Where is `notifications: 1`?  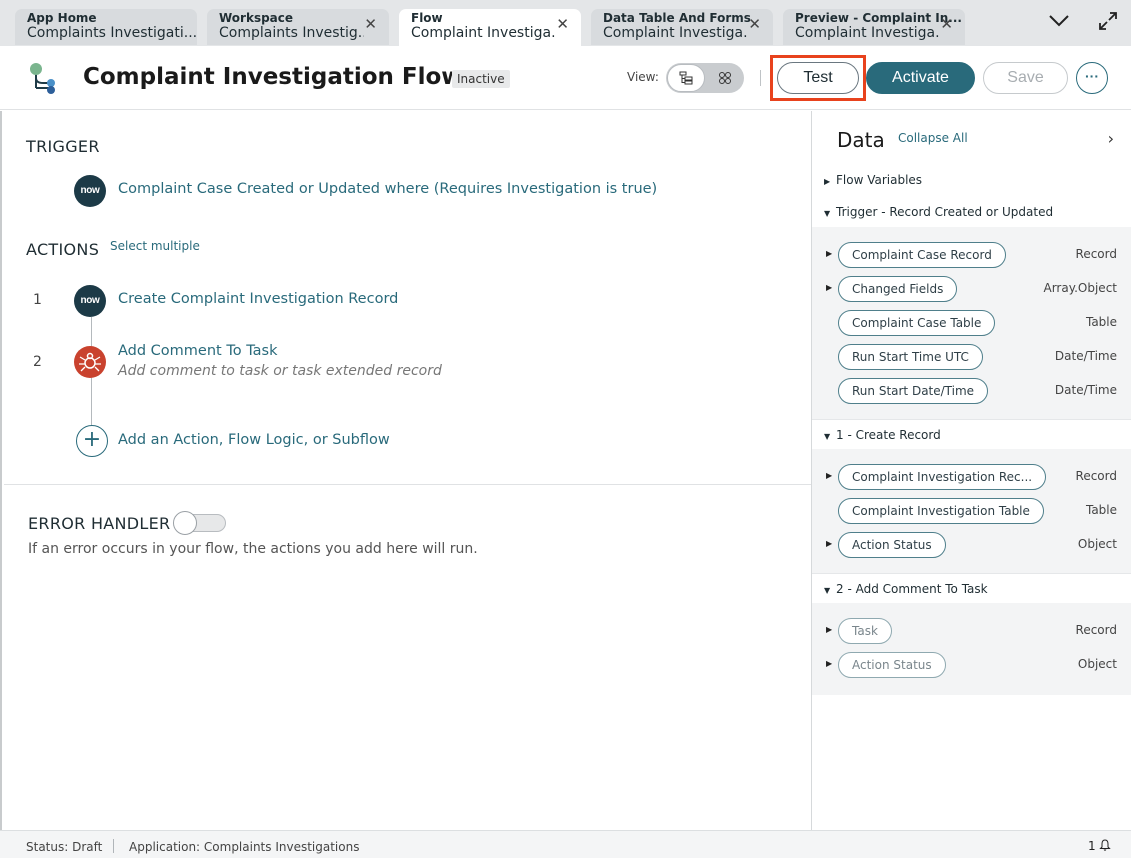 notifications: 1 is located at coordinates (1100, 846).